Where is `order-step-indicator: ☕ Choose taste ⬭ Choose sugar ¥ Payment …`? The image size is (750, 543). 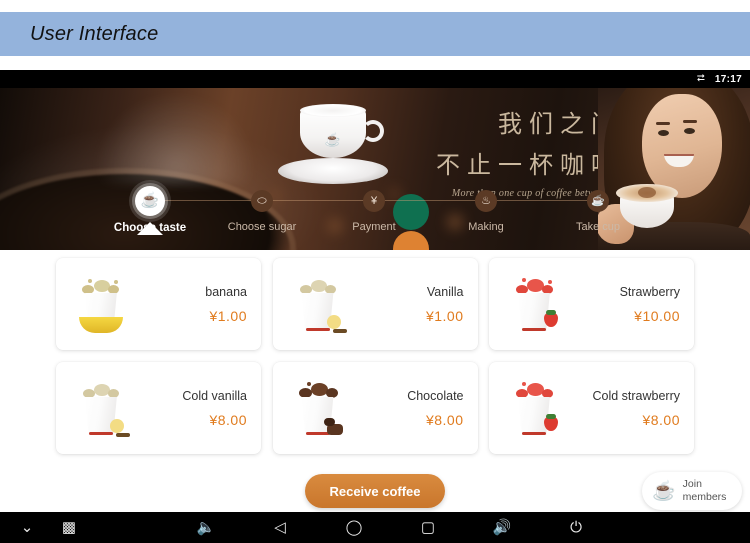
order-step-indicator: ☕ Choose taste ⬭ Choose sugar ¥ Payment … is located at coordinates (375, 218).